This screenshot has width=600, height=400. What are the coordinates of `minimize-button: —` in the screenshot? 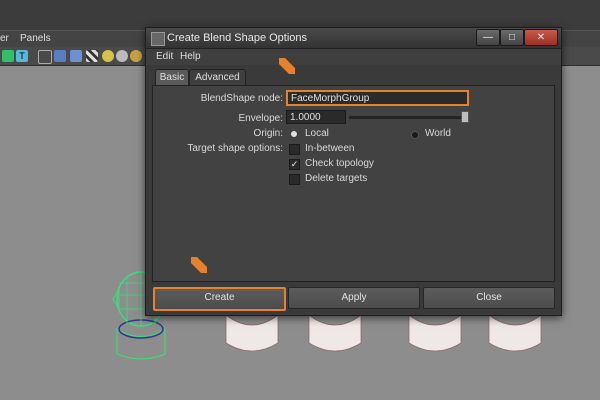 It's located at (488, 37).